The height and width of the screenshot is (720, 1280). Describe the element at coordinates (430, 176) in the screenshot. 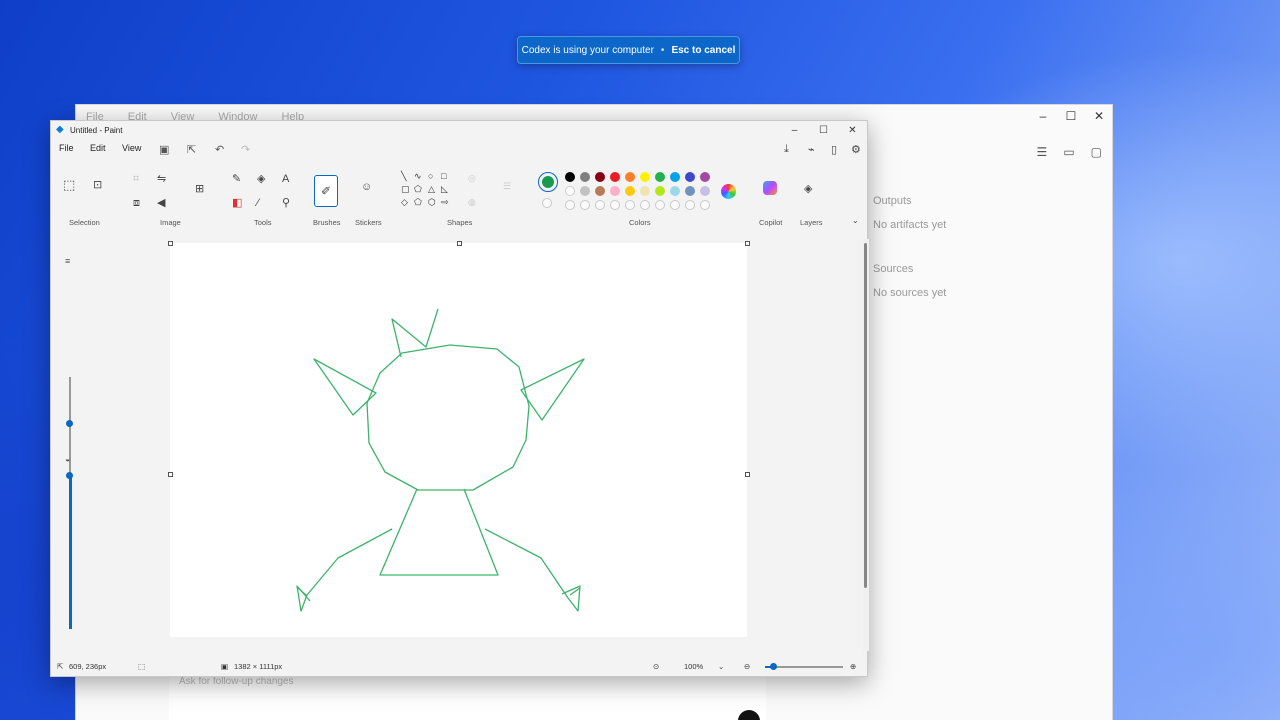

I see `oval-shape-icon: ○` at that location.